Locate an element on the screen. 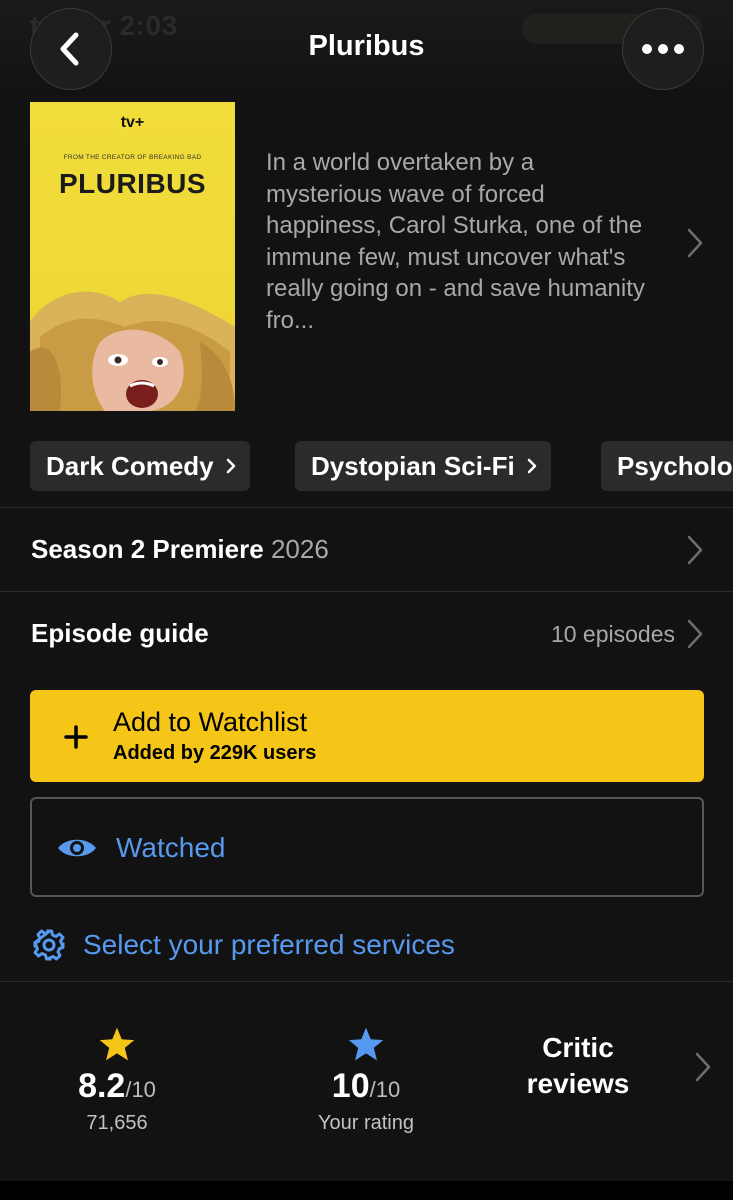 The image size is (733, 1200). critic-reviews-label: Critic reviews is located at coordinates (578, 1065).